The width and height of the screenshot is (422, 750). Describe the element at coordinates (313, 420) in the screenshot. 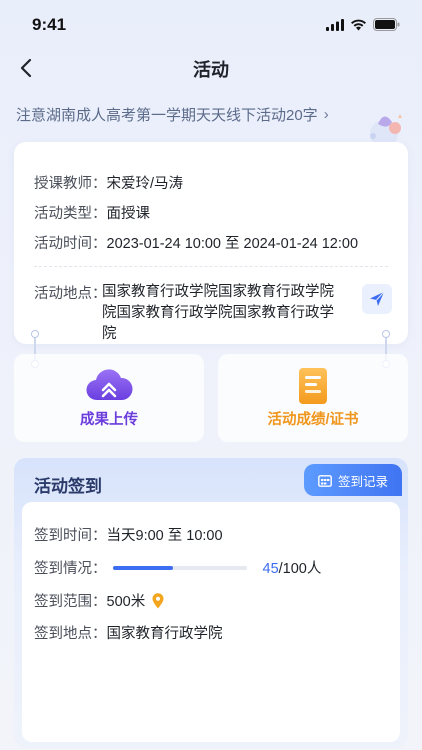

I see `scores-certificate-label: 活动成绩/证书` at that location.